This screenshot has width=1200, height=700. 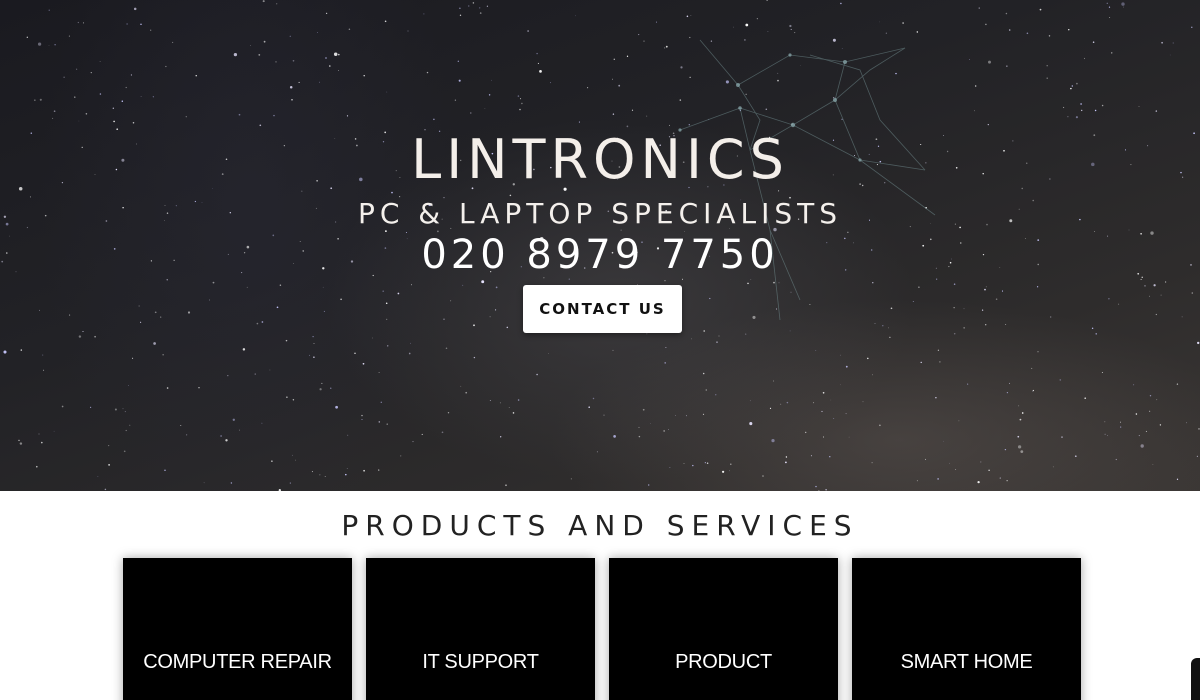 I want to click on card-it-support: IT SUPPORT, so click(x=480, y=629).